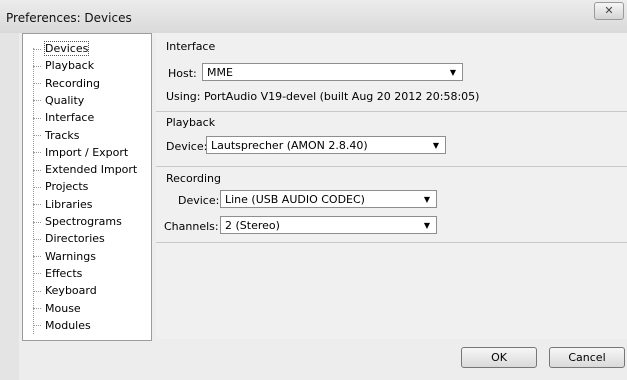 The height and width of the screenshot is (380, 627). What do you see at coordinates (70, 118) in the screenshot?
I see `sidebar-item-label: Interface` at bounding box center [70, 118].